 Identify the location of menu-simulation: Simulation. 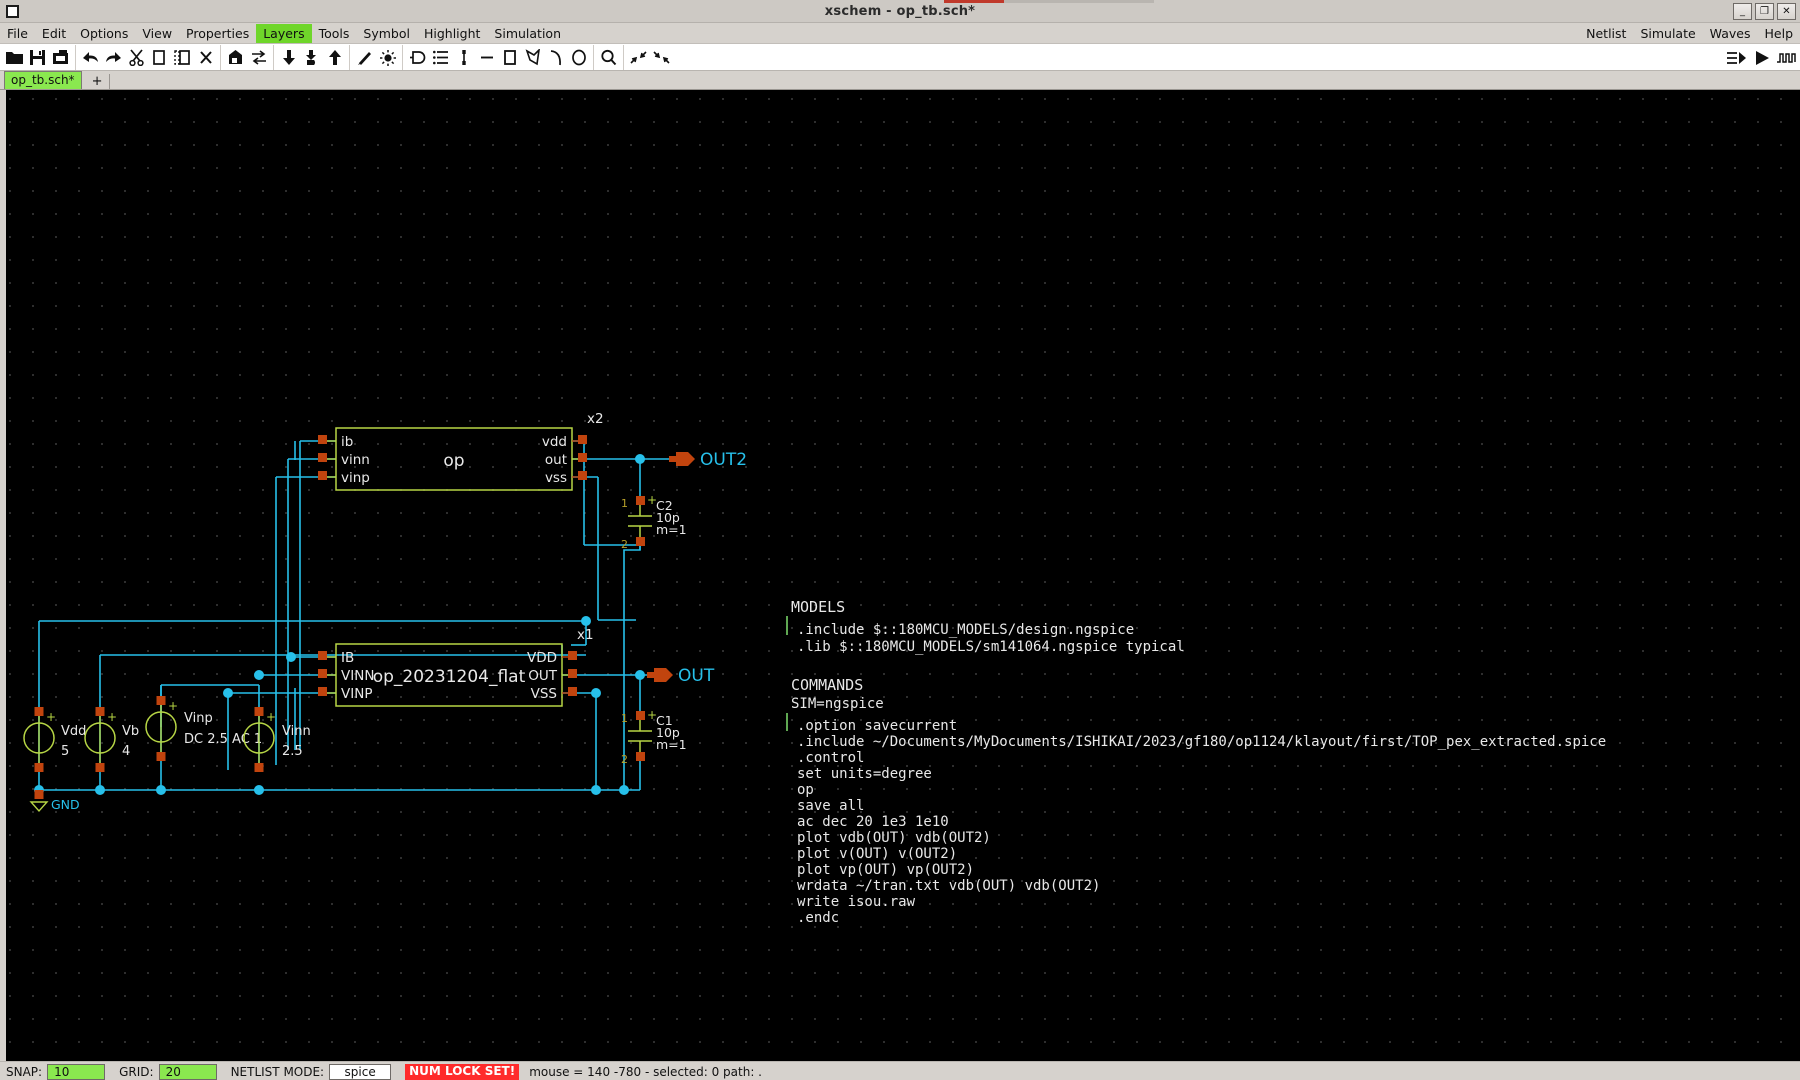
(527, 33).